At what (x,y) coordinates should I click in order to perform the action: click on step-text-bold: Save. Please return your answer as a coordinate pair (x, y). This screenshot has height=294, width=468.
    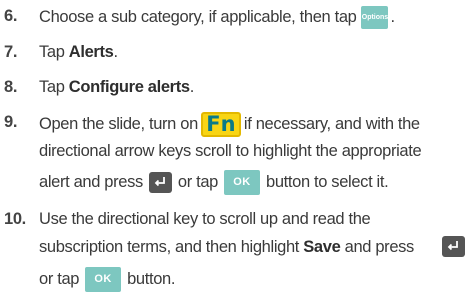
    Looking at the image, I should click on (322, 247).